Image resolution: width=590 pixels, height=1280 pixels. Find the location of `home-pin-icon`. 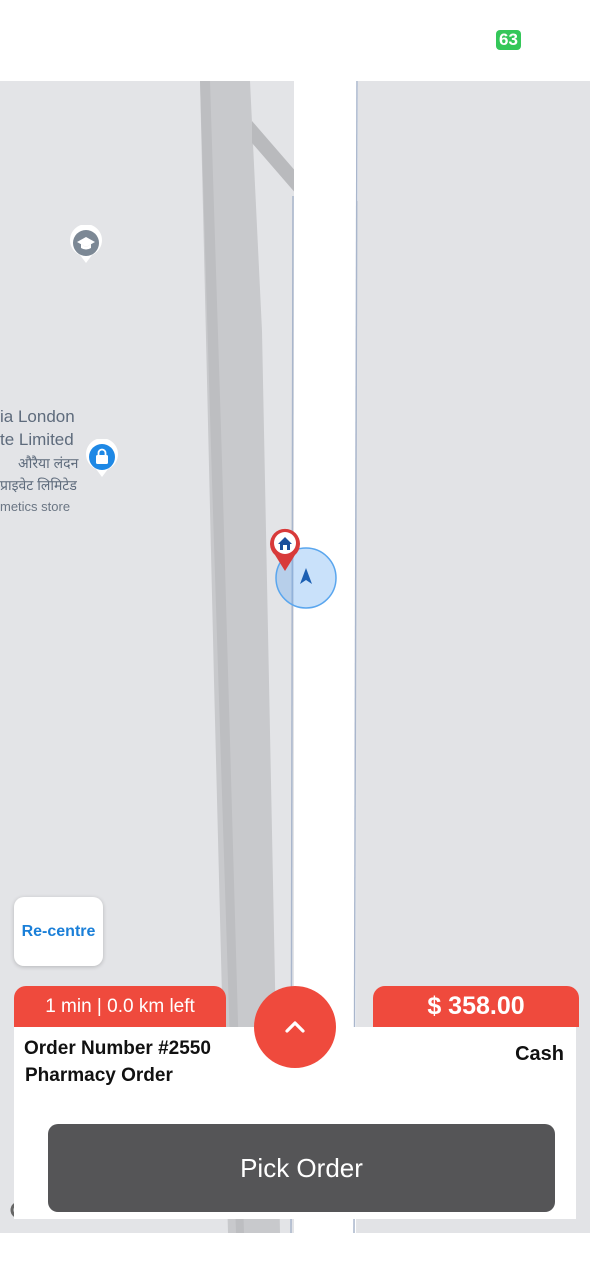

home-pin-icon is located at coordinates (285, 552).